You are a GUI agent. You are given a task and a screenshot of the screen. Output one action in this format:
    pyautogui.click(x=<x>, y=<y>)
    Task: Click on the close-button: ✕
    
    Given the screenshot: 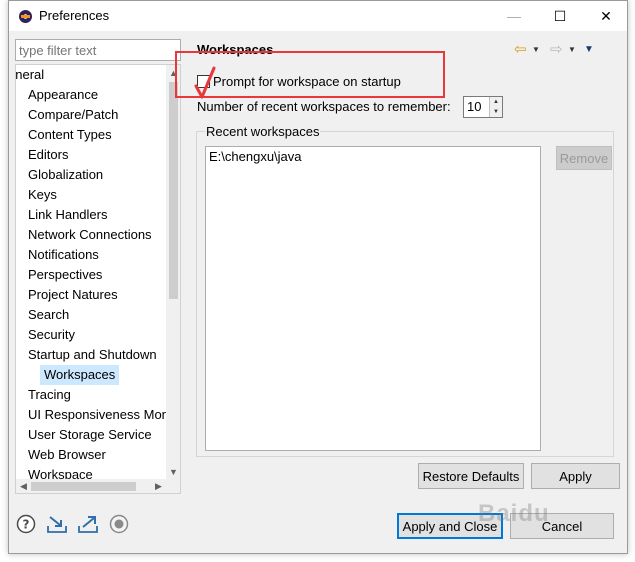 What is the action you would take?
    pyautogui.click(x=606, y=16)
    